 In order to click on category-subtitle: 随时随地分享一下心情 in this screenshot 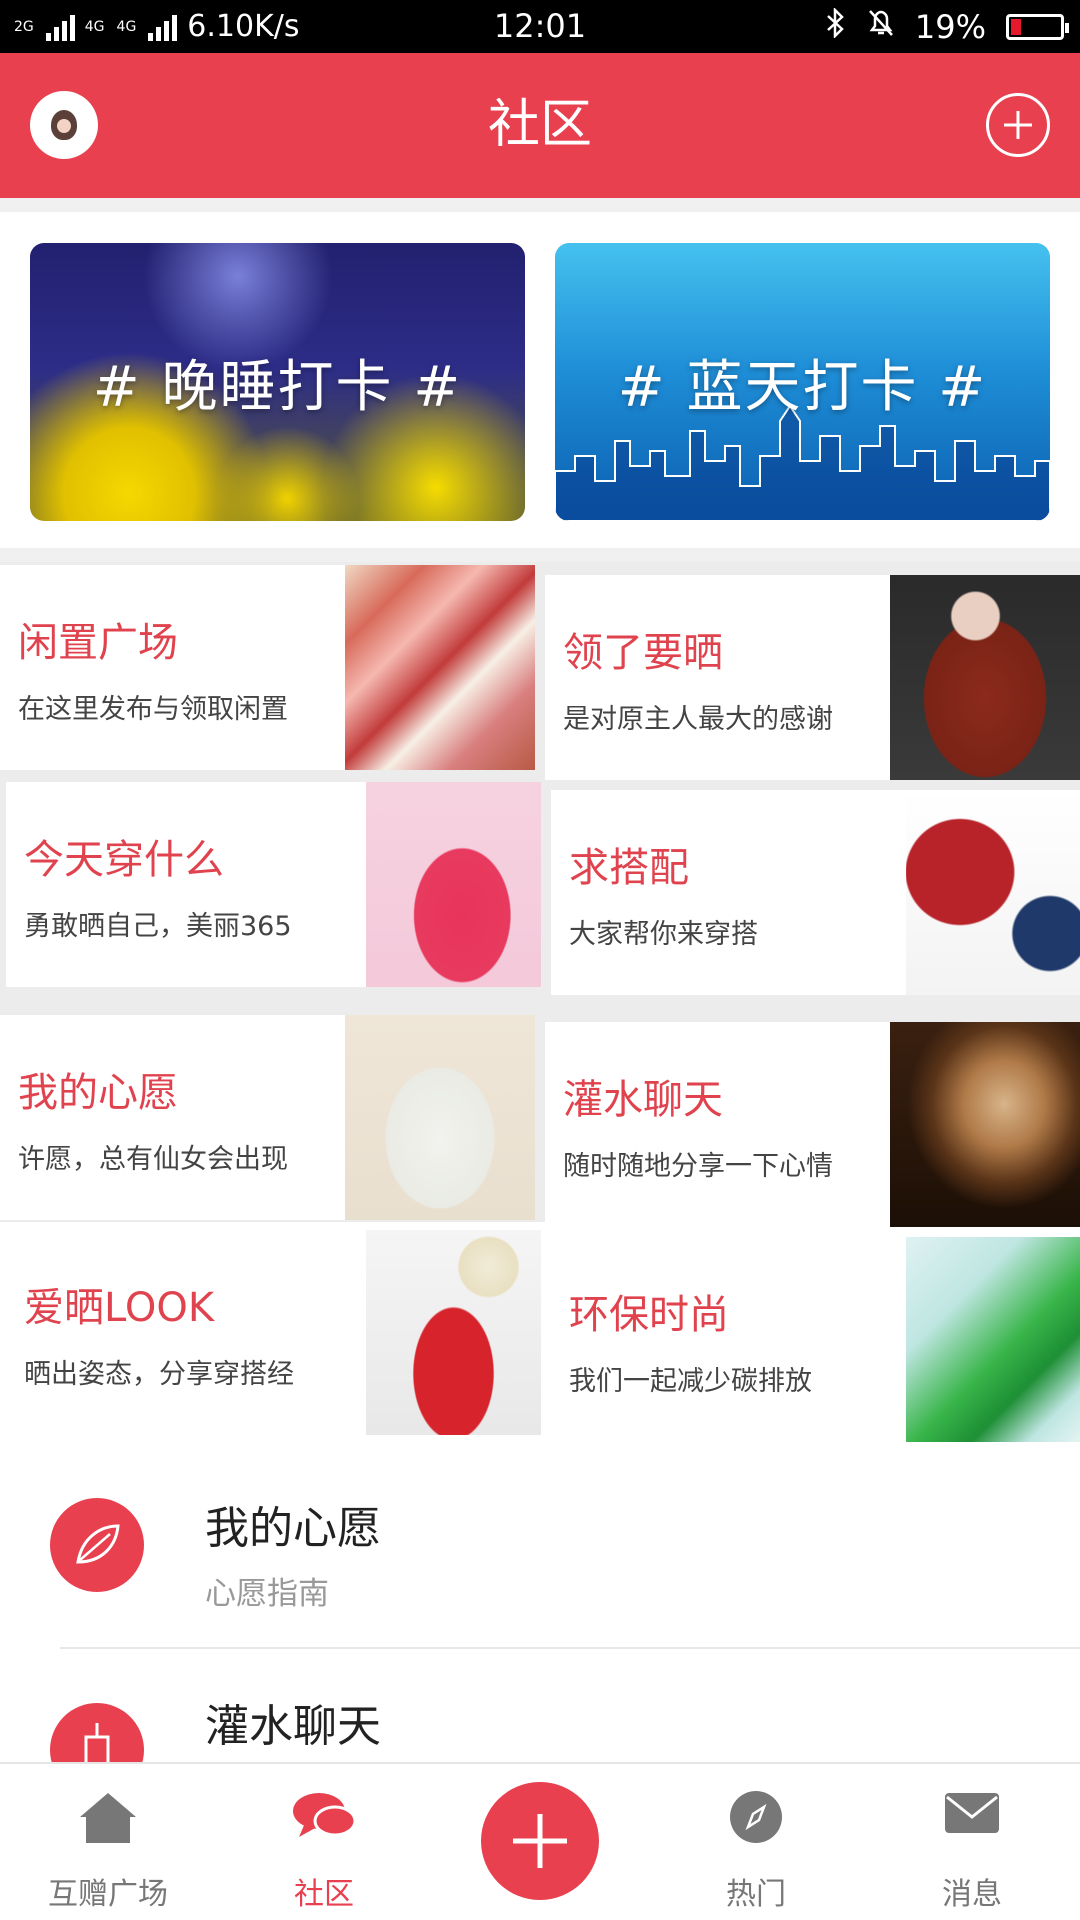, I will do `click(698, 1166)`.